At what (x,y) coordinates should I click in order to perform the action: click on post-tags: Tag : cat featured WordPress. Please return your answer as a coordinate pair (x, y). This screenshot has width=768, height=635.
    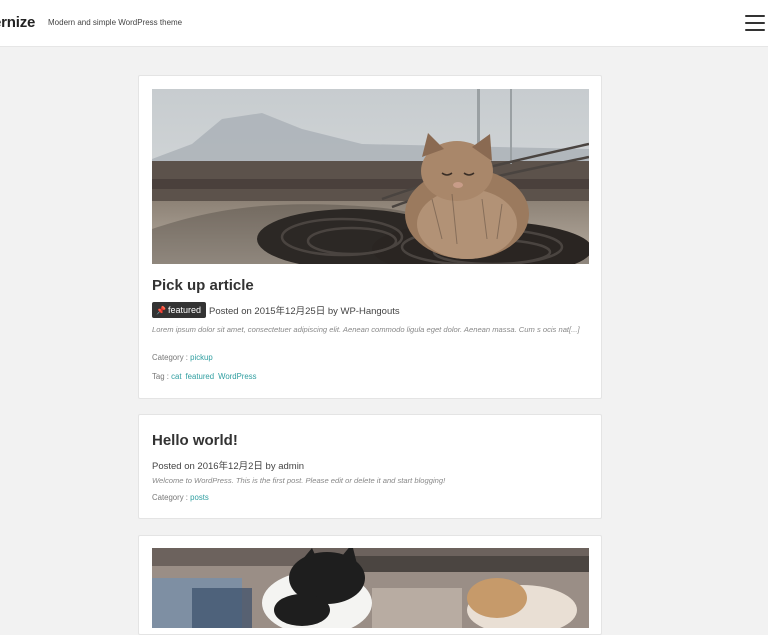
    Looking at the image, I should click on (206, 376).